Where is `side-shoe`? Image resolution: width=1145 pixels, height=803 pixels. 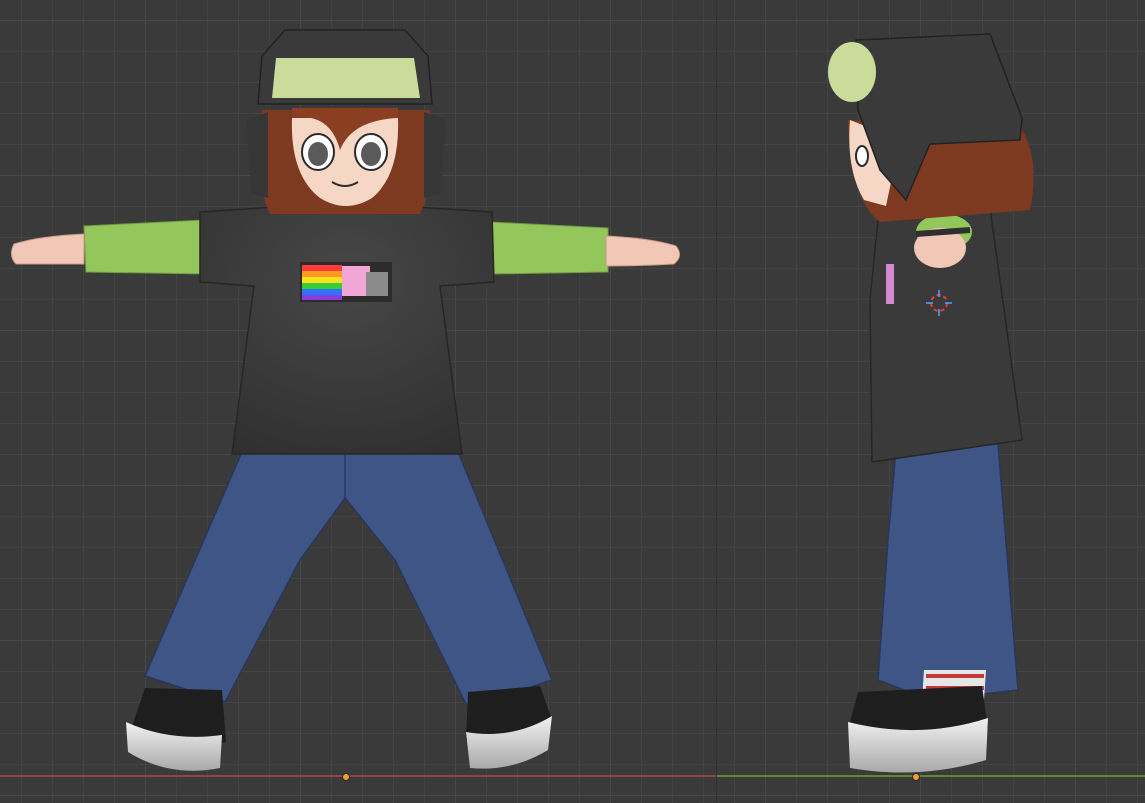 side-shoe is located at coordinates (918, 729).